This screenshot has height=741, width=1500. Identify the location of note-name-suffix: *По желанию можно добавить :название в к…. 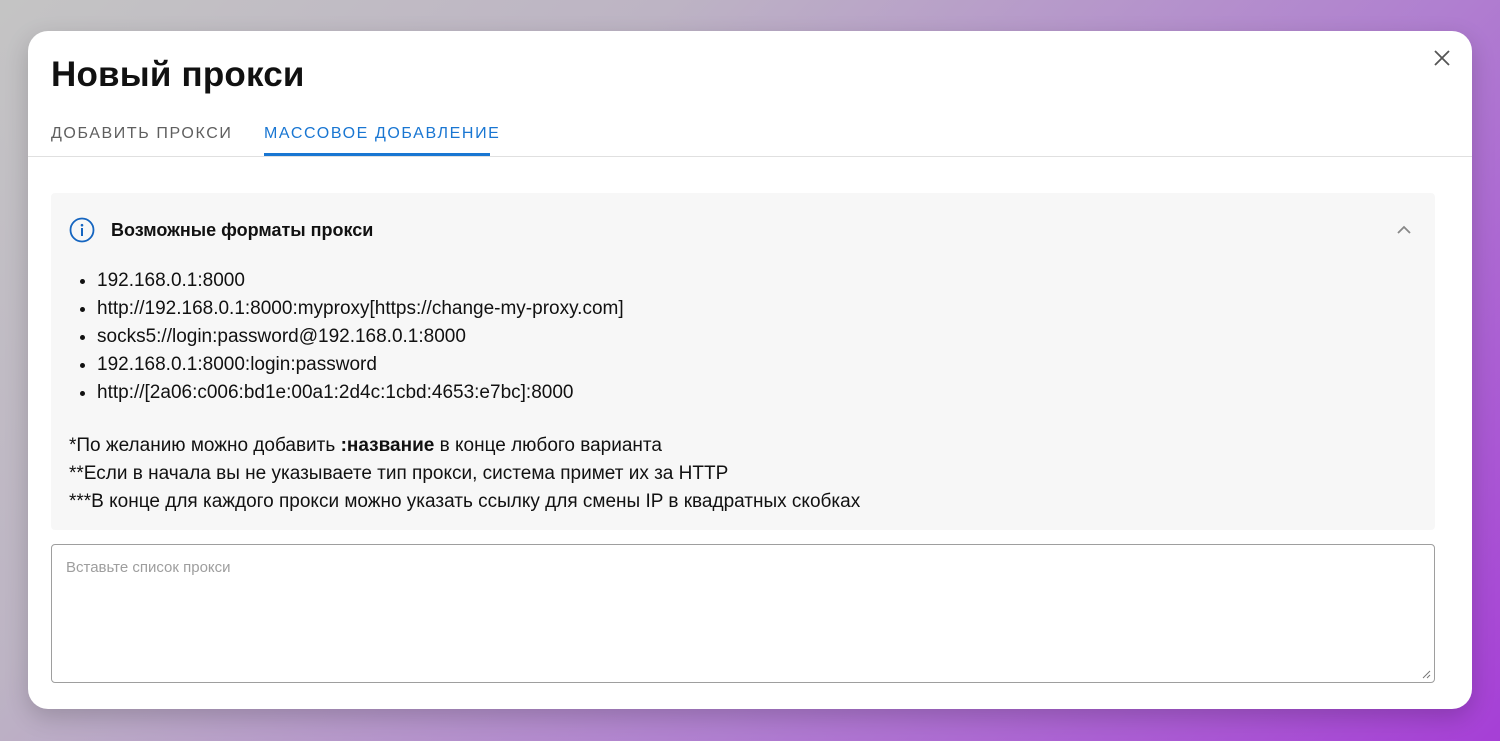
(464, 446).